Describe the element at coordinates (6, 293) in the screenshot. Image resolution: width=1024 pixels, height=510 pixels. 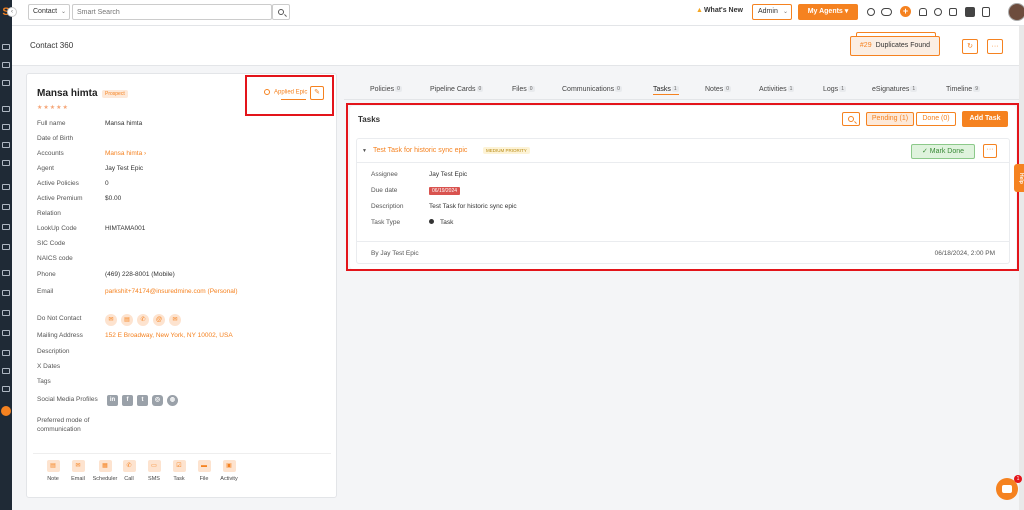
I see `calendar-icon` at that location.